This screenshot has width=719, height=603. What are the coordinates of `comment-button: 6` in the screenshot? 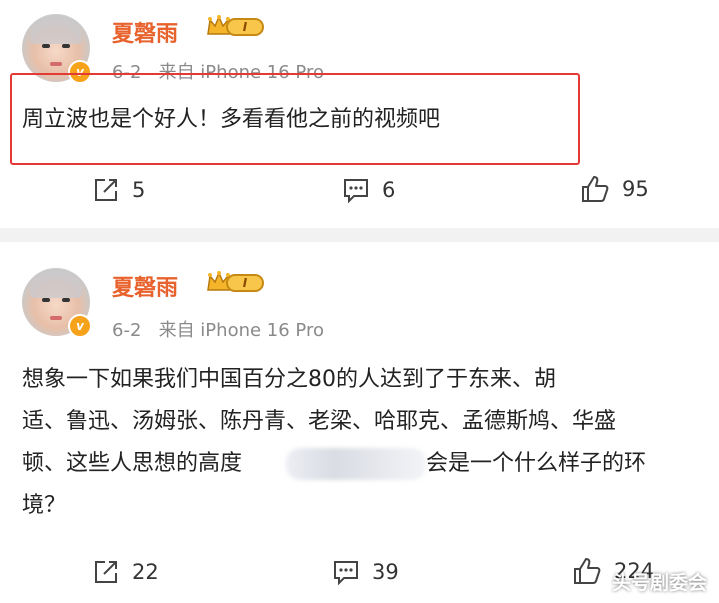 It's located at (368, 190).